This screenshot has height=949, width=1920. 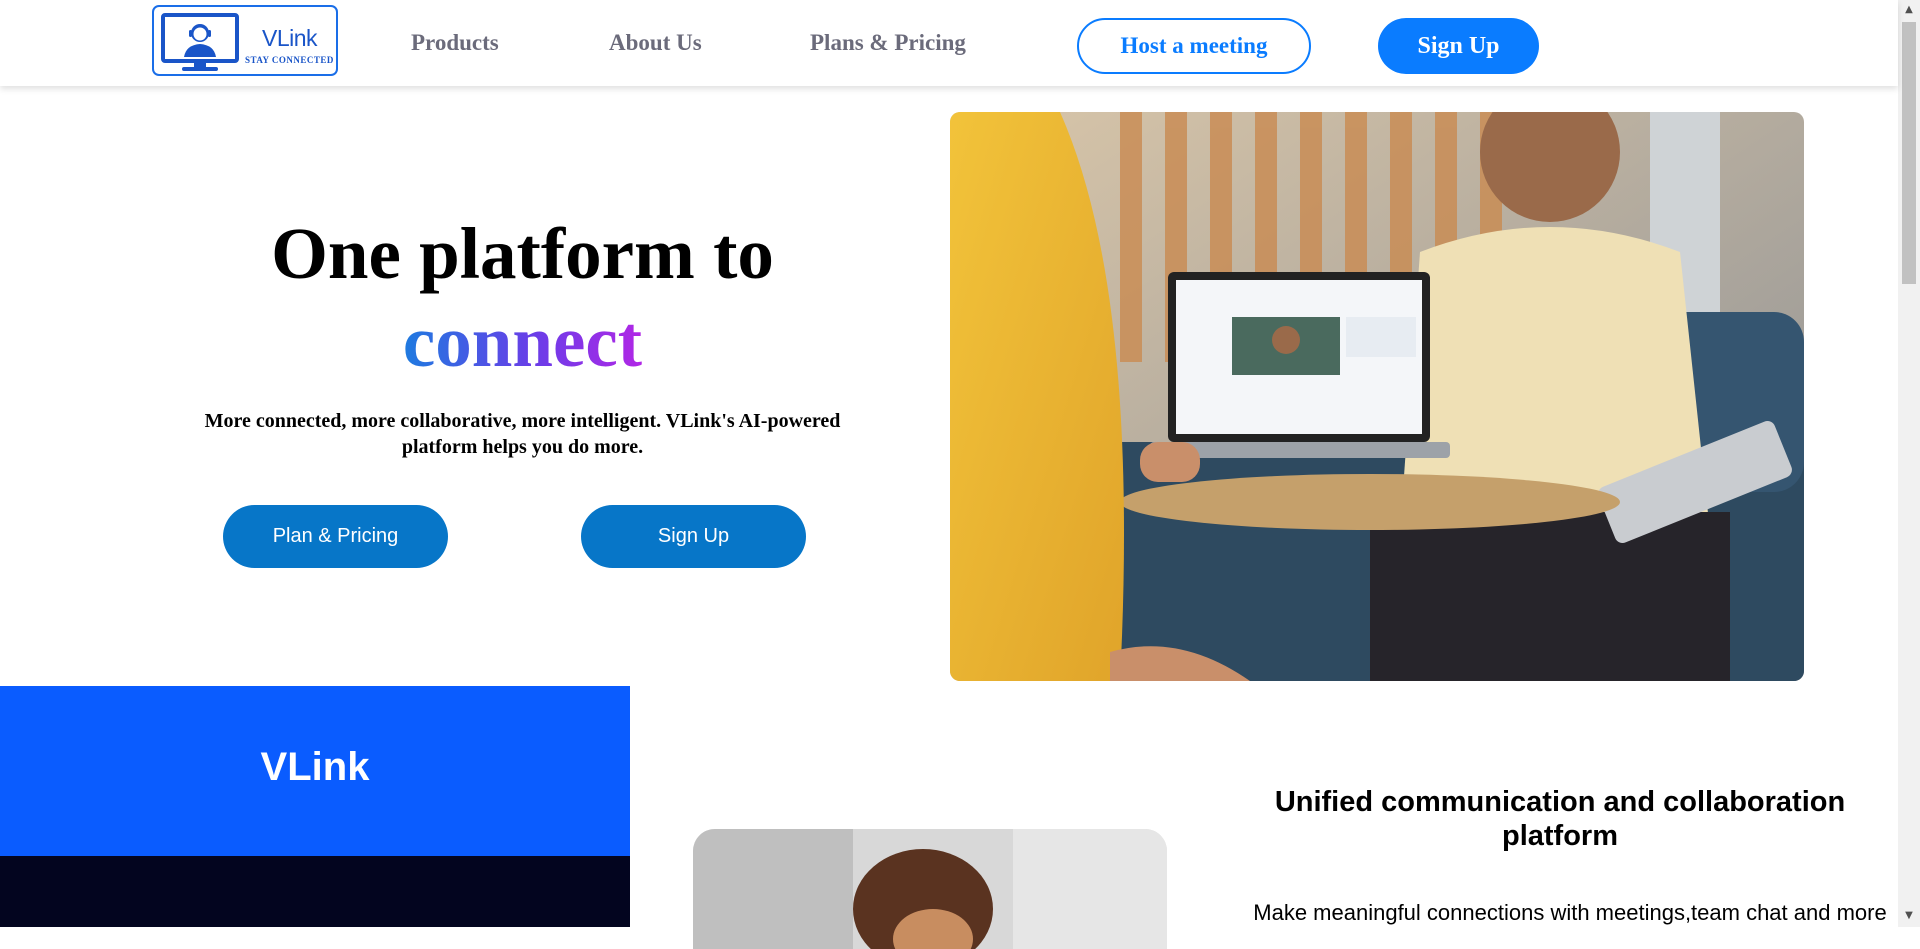 What do you see at coordinates (200, 42) in the screenshot?
I see `monitor-person-icon` at bounding box center [200, 42].